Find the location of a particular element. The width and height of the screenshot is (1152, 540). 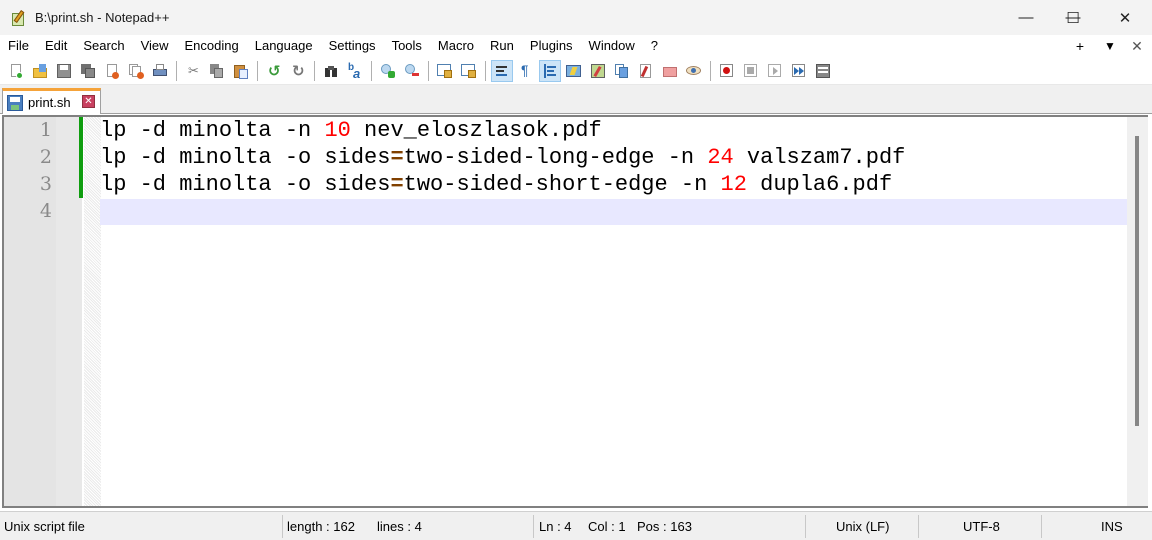

folder-as-workspace-button is located at coordinates (670, 71).